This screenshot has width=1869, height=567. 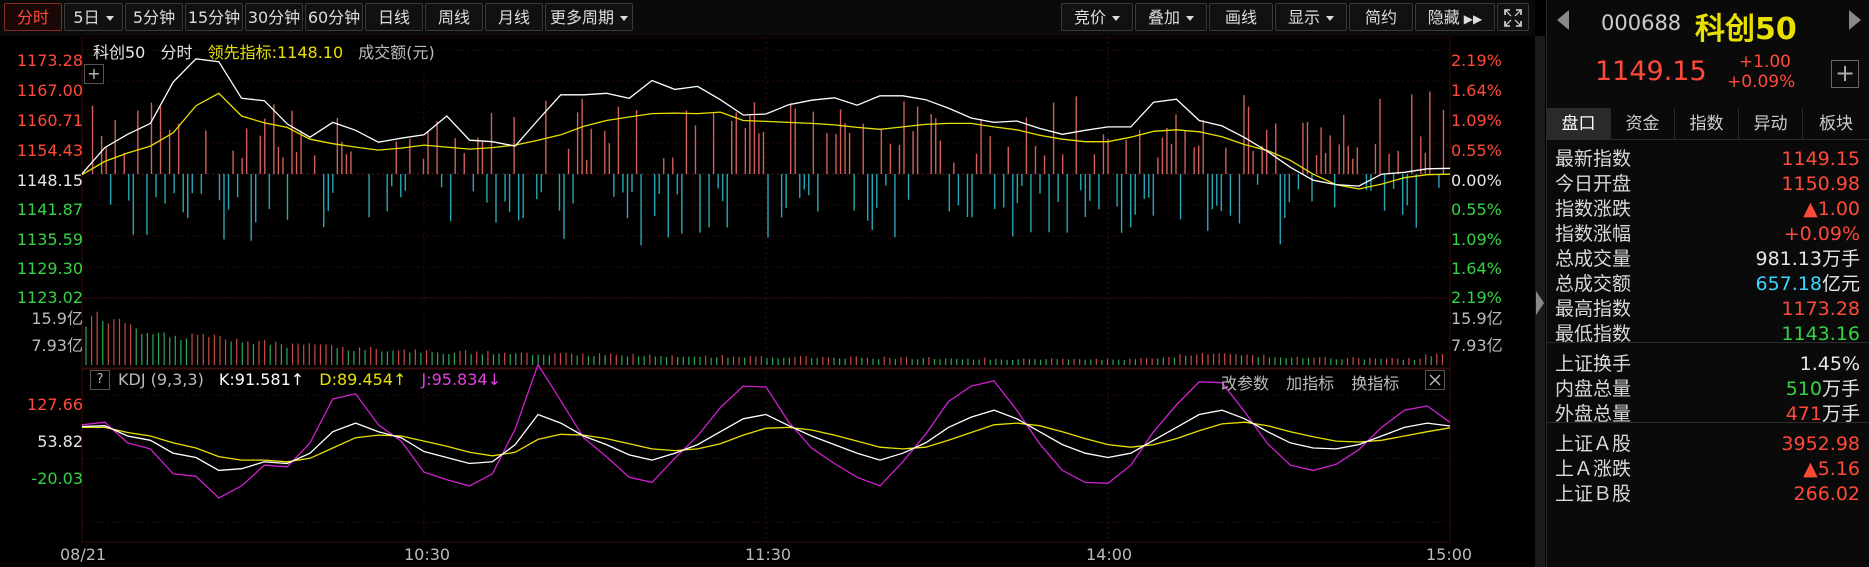 What do you see at coordinates (1708, 139) in the screenshot?
I see `divider` at bounding box center [1708, 139].